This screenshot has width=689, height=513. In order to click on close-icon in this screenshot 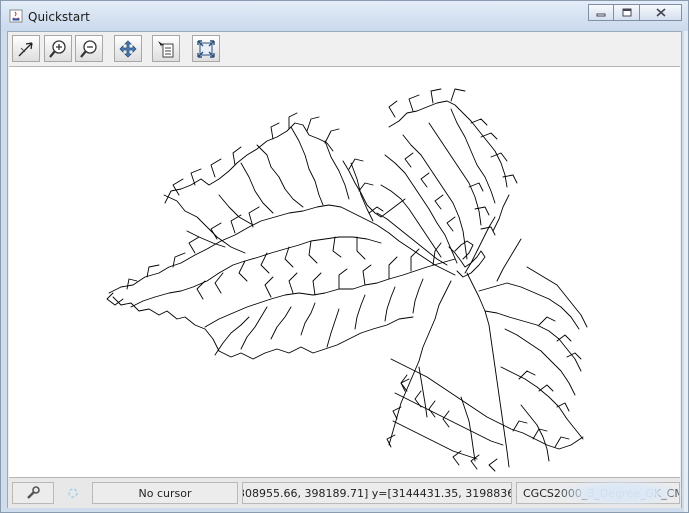, I will do `click(660, 12)`.